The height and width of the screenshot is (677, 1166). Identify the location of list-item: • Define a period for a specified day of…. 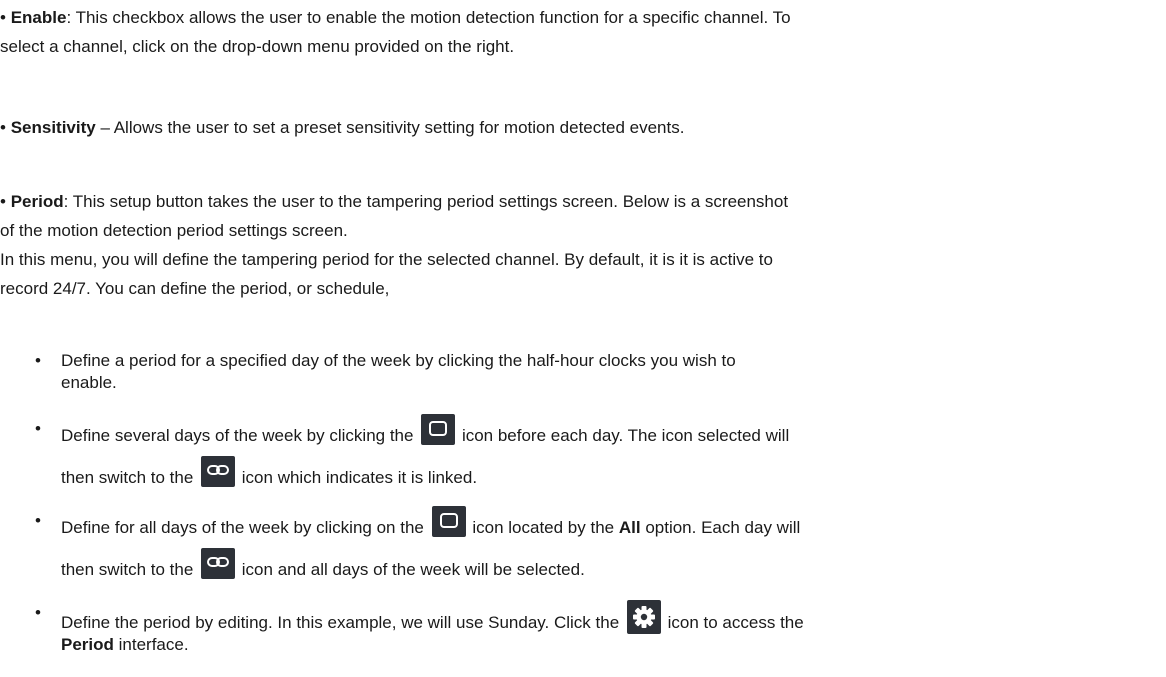
(583, 370).